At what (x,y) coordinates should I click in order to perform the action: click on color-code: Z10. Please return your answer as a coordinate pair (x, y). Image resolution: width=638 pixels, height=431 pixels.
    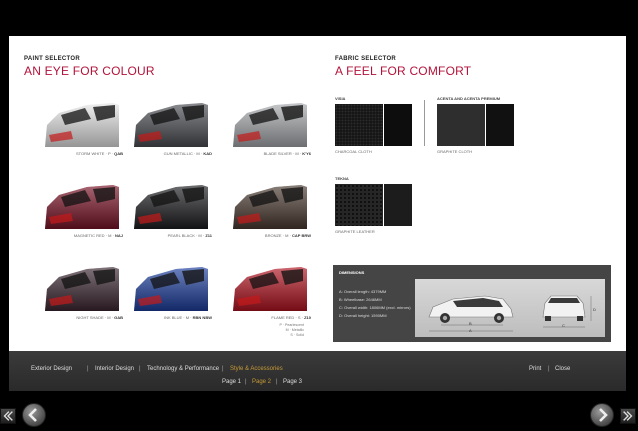
    Looking at the image, I should click on (307, 317).